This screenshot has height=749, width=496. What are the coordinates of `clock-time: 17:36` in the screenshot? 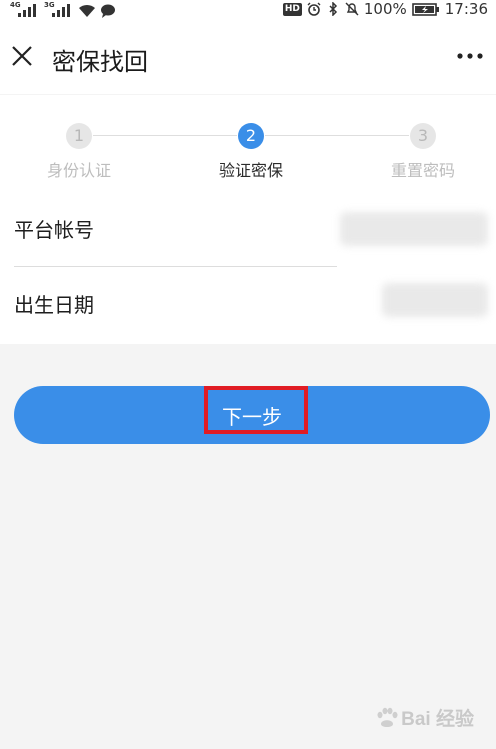 It's located at (466, 9).